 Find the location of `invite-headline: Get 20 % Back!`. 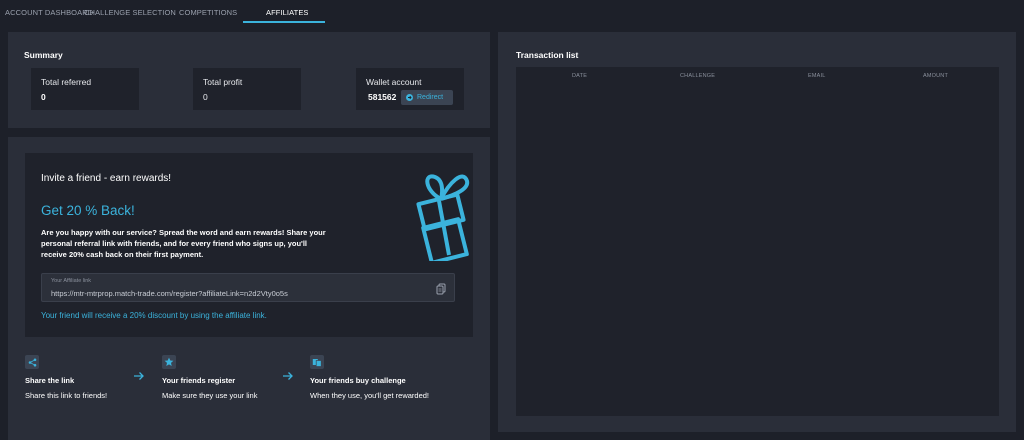

invite-headline: Get 20 % Back! is located at coordinates (88, 210).